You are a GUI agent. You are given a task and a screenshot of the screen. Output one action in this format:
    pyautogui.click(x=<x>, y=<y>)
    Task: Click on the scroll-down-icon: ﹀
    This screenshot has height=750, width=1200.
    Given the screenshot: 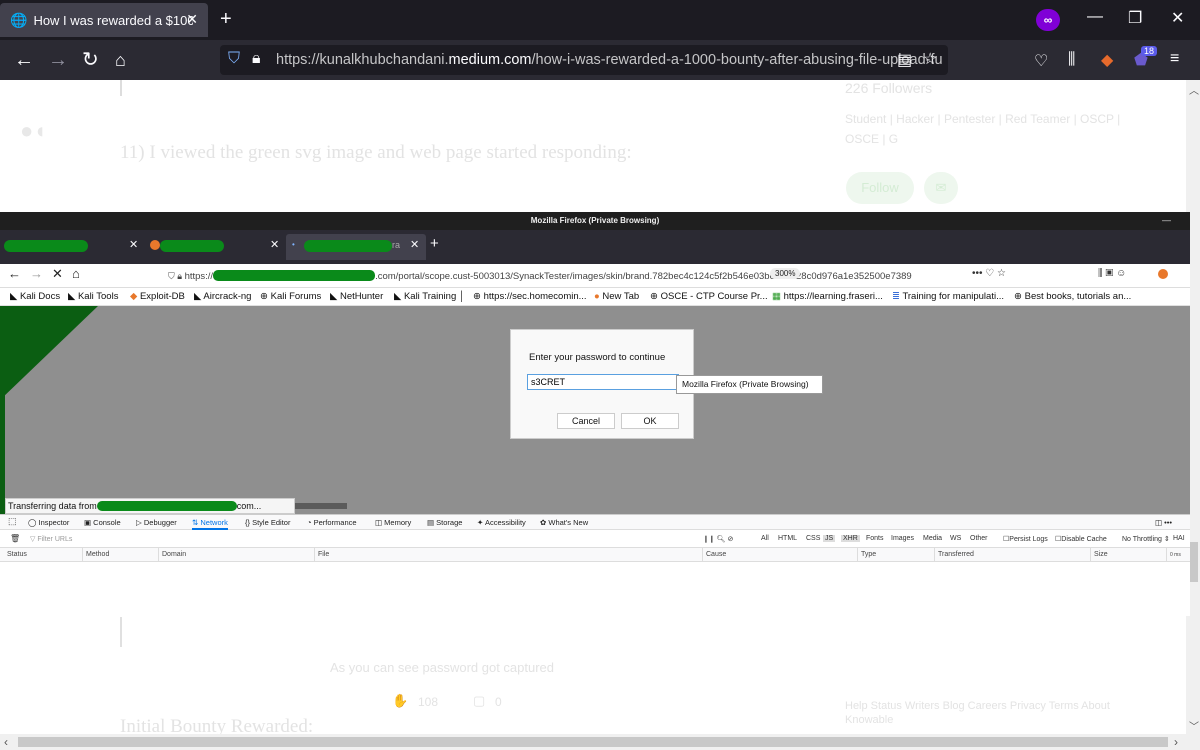 What is the action you would take?
    pyautogui.click(x=1194, y=725)
    